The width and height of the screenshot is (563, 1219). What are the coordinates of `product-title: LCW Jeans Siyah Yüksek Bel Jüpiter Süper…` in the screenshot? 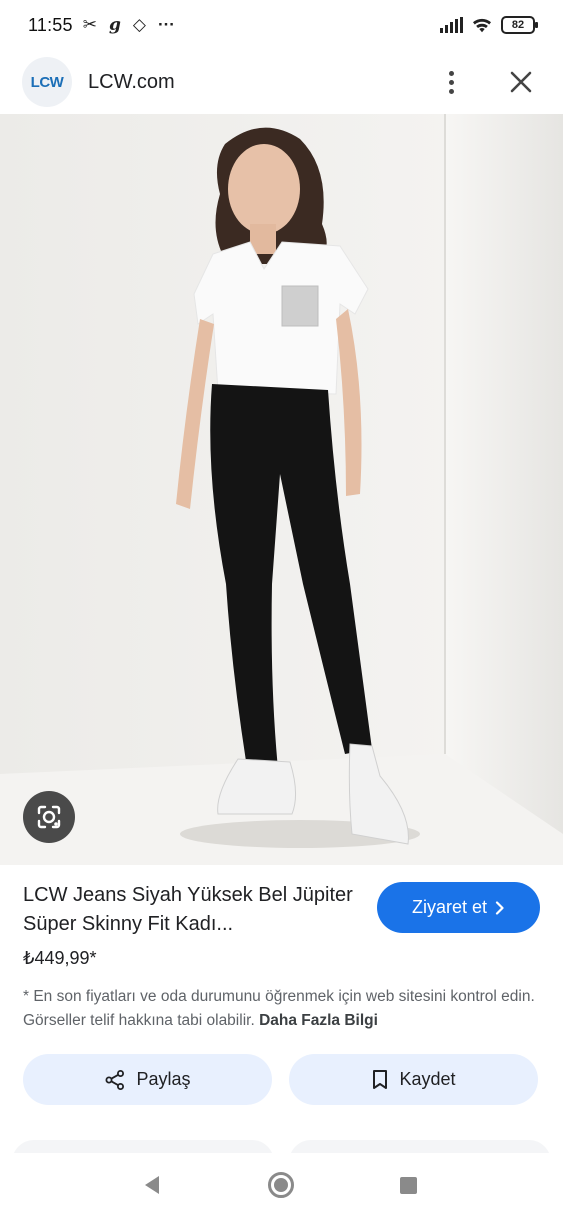 It's located at (193, 910).